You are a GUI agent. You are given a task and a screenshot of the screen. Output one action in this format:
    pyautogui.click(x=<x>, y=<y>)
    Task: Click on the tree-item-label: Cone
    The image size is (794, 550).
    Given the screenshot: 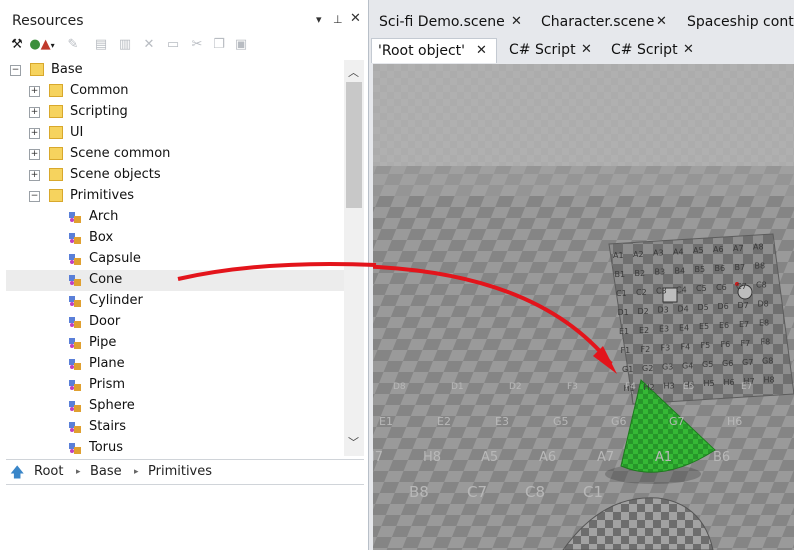 What is the action you would take?
    pyautogui.click(x=106, y=279)
    